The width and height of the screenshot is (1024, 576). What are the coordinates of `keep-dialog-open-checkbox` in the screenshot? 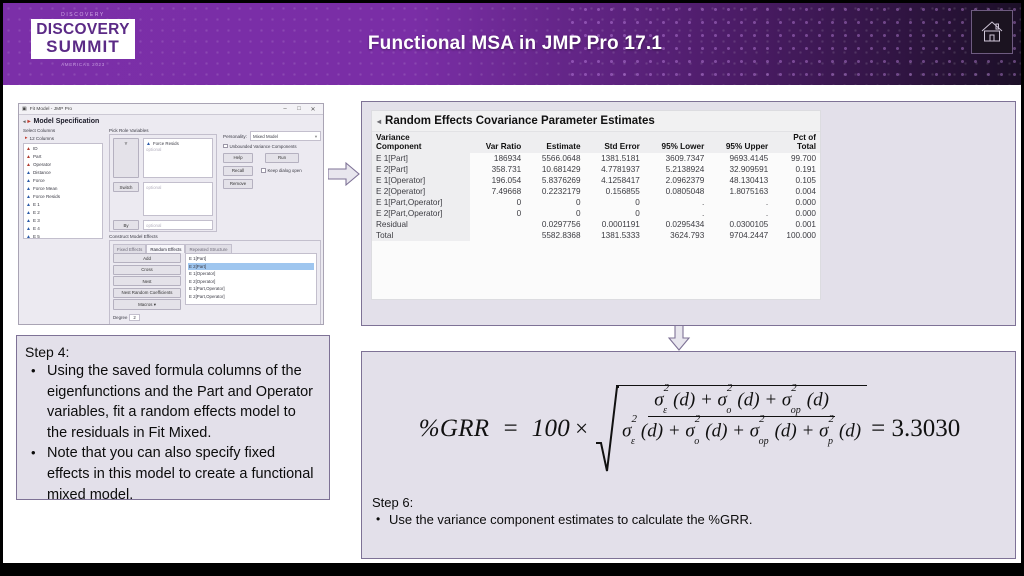 It's located at (263, 170).